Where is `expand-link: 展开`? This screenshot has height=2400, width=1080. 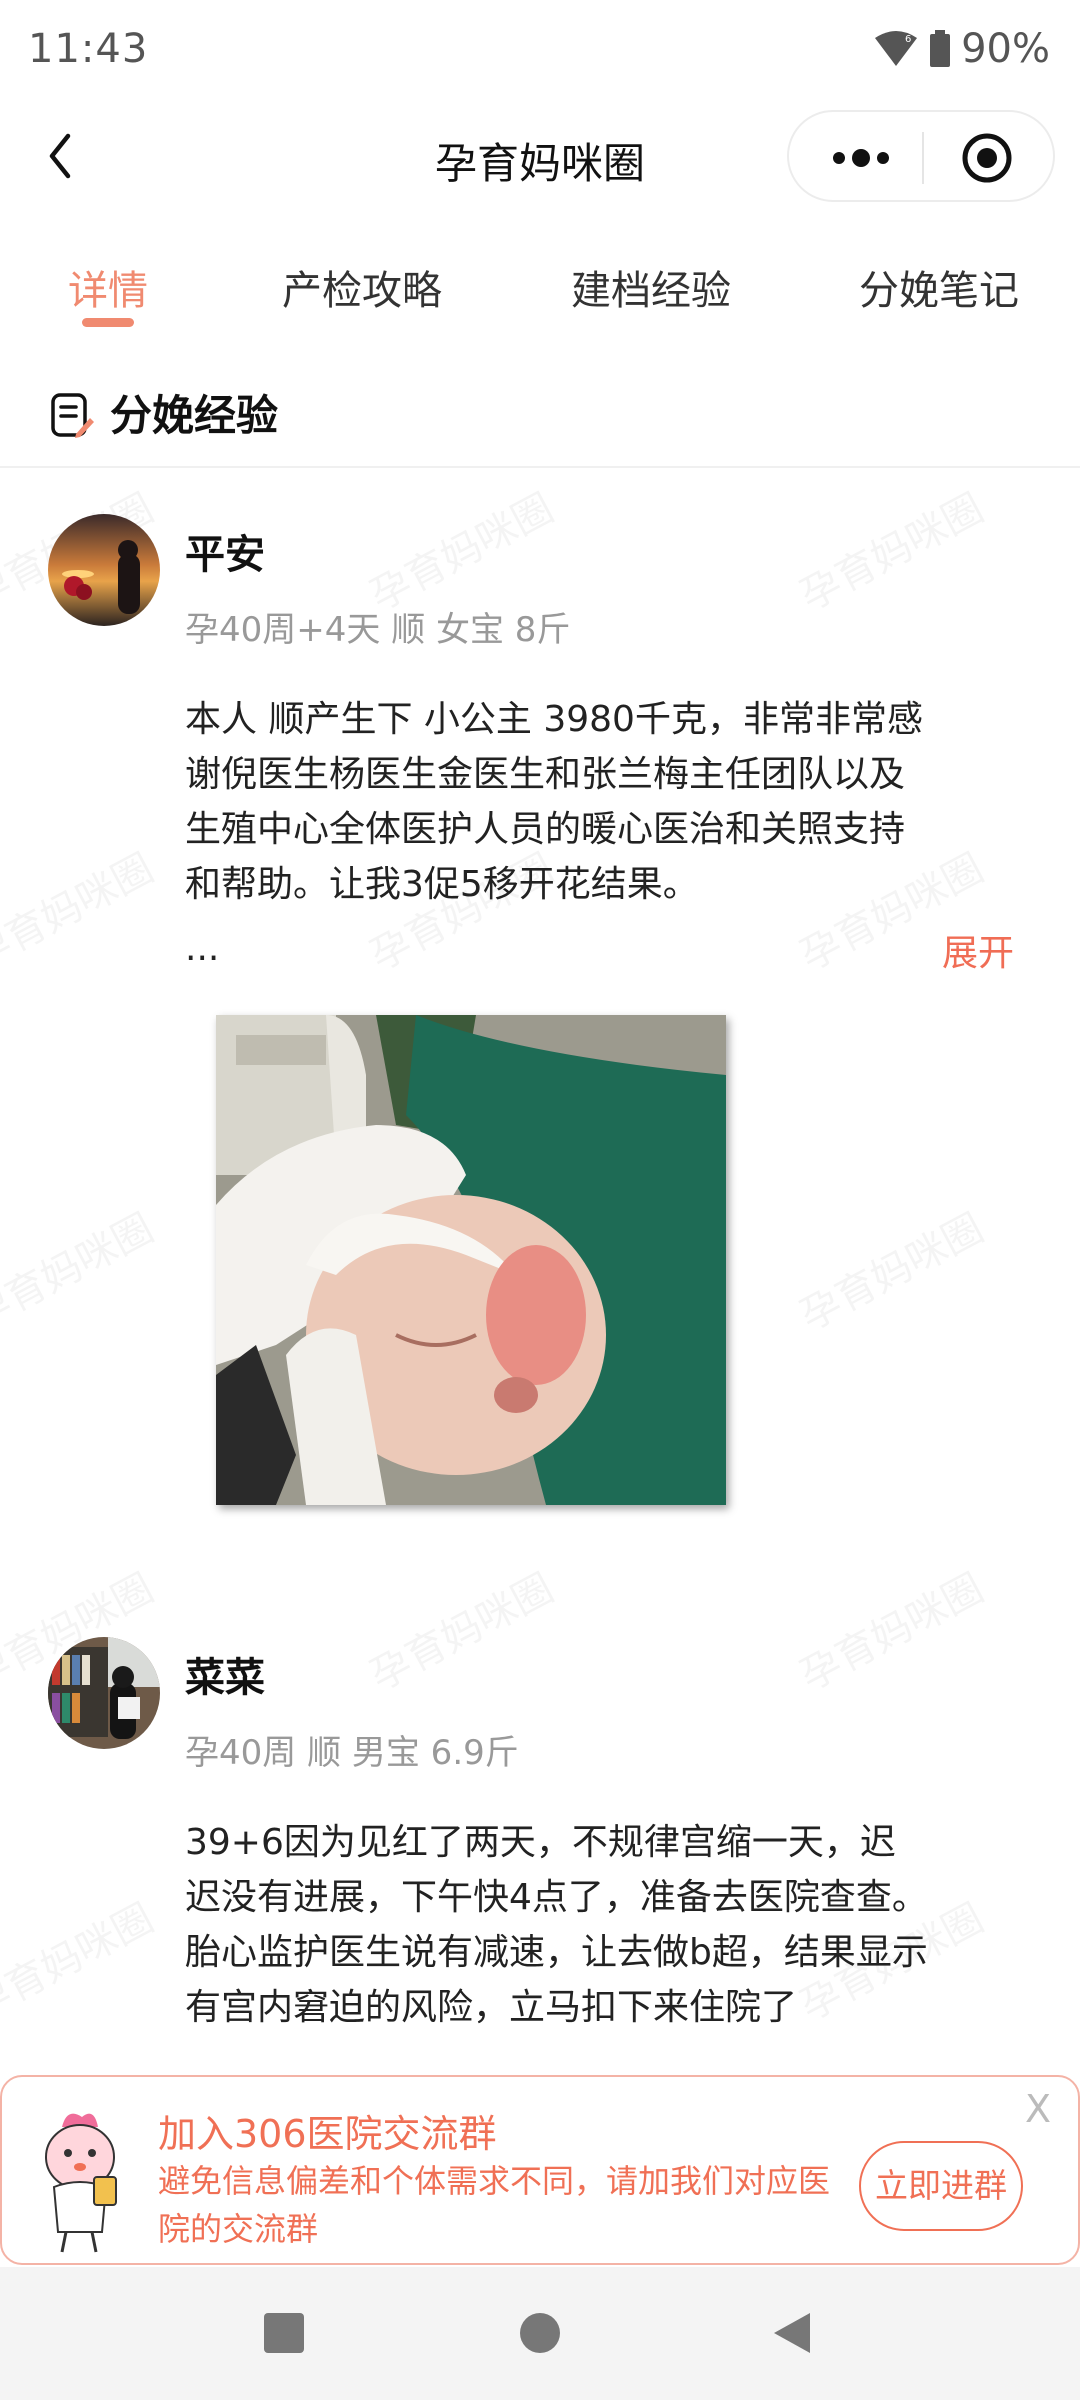 expand-link: 展开 is located at coordinates (978, 950).